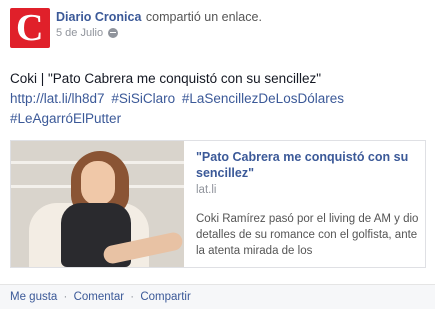 This screenshot has width=435, height=309. I want to click on link-card-domain: lat.li, so click(206, 190).